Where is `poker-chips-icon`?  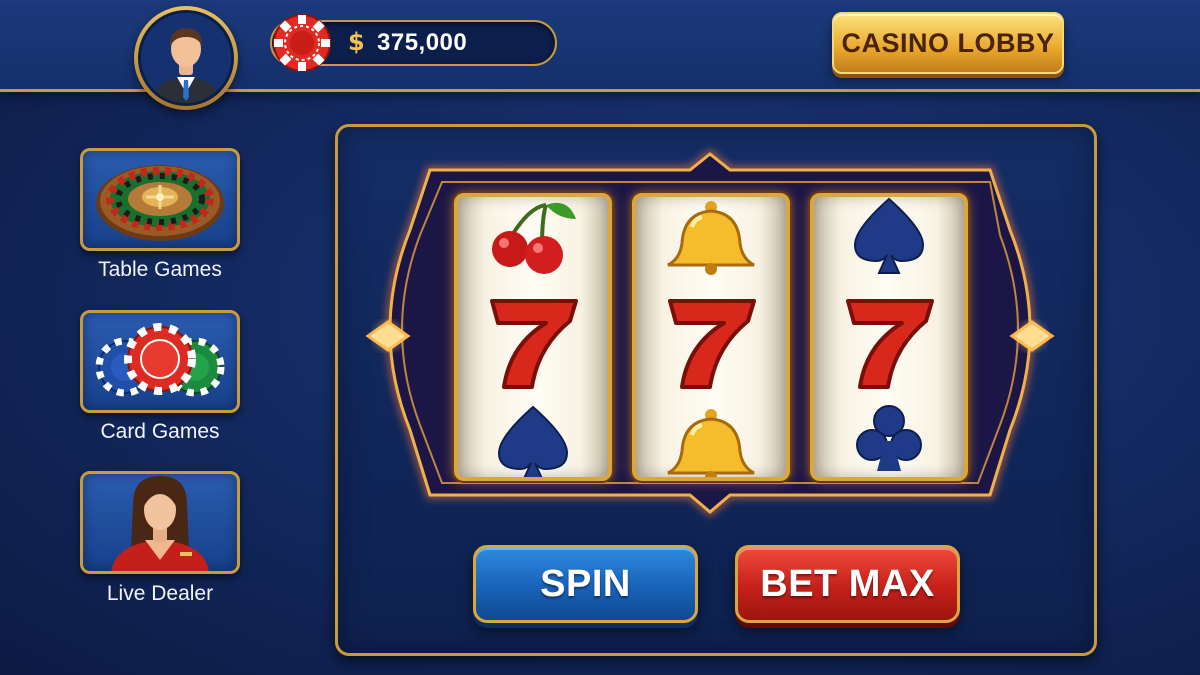 poker-chips-icon is located at coordinates (160, 360).